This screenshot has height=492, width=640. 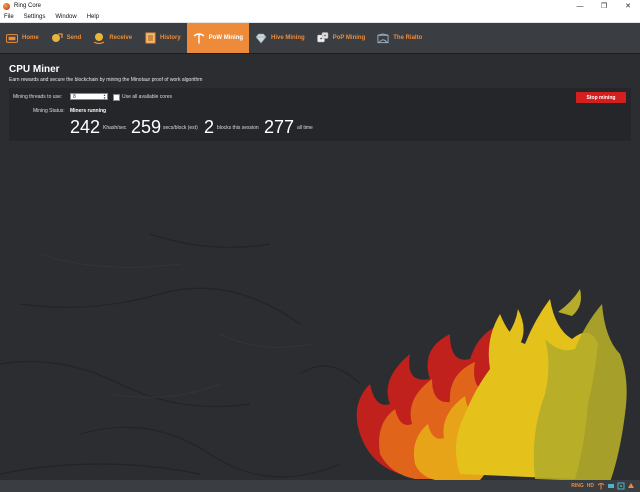 I want to click on hashrate-unit: Khash/sec, so click(x=115, y=128).